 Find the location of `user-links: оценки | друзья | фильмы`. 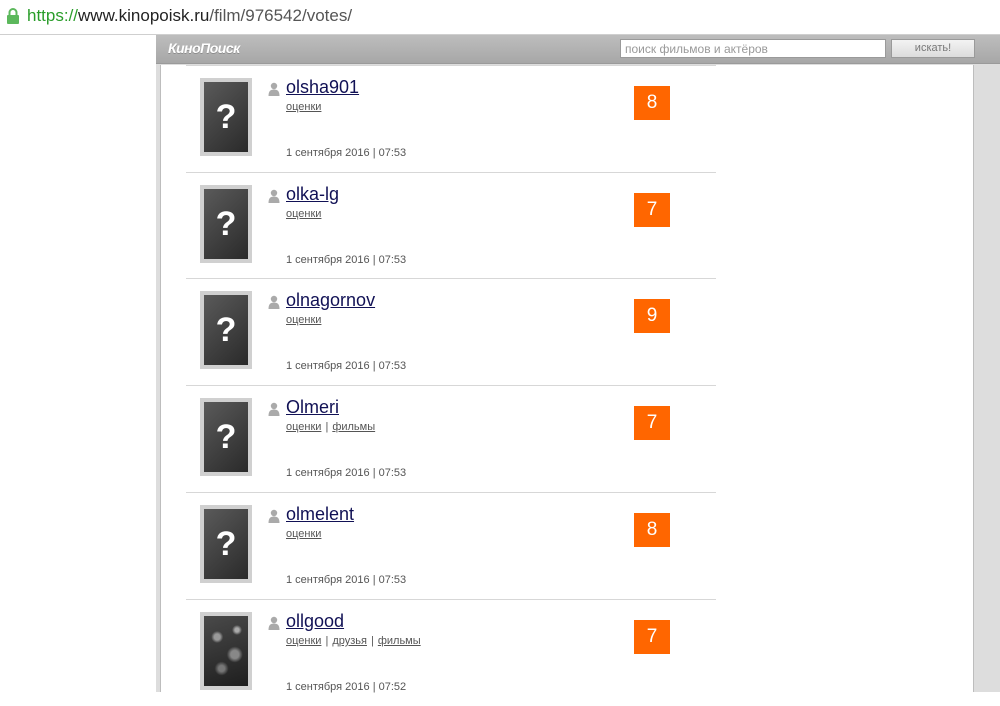

user-links: оценки | друзья | фильмы is located at coordinates (353, 641).